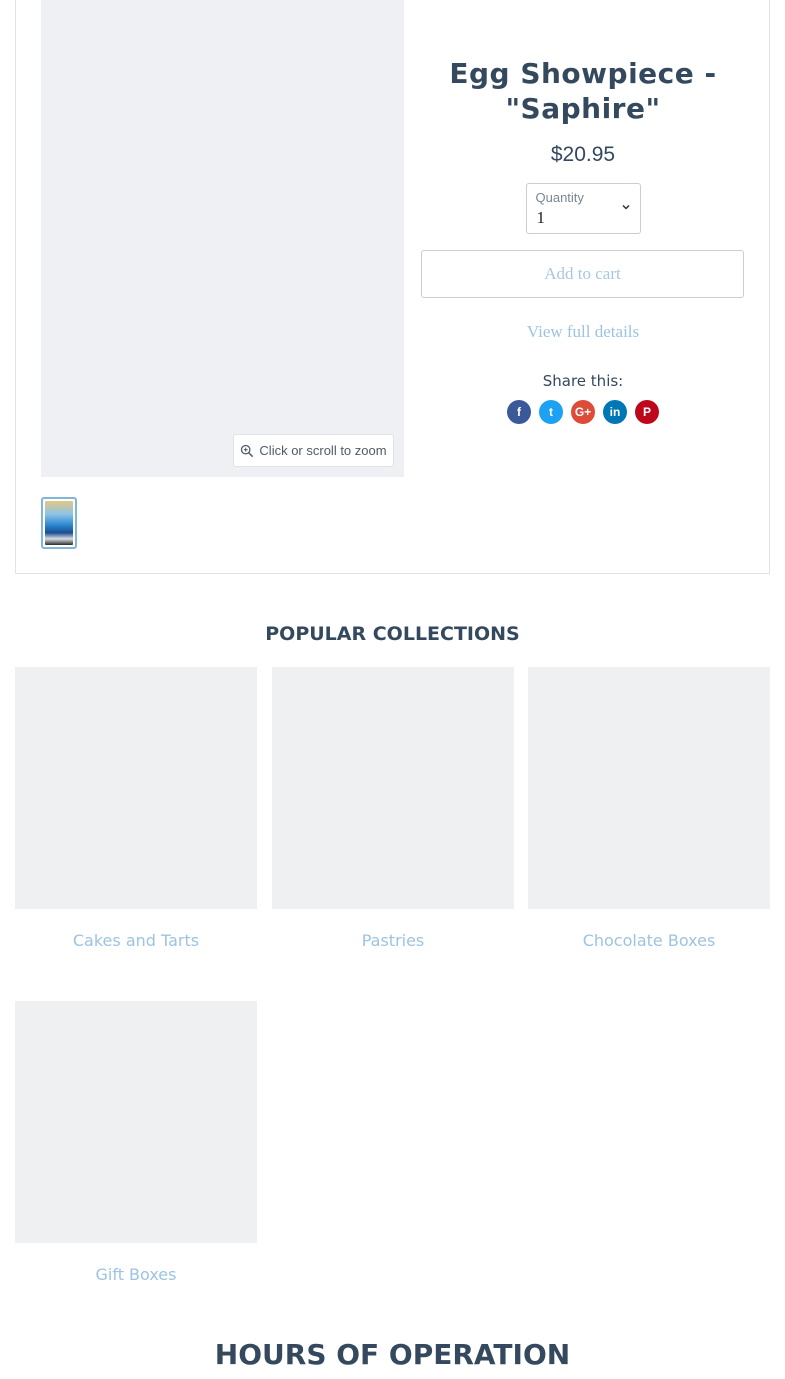  I want to click on zoom-icon, so click(247, 450).